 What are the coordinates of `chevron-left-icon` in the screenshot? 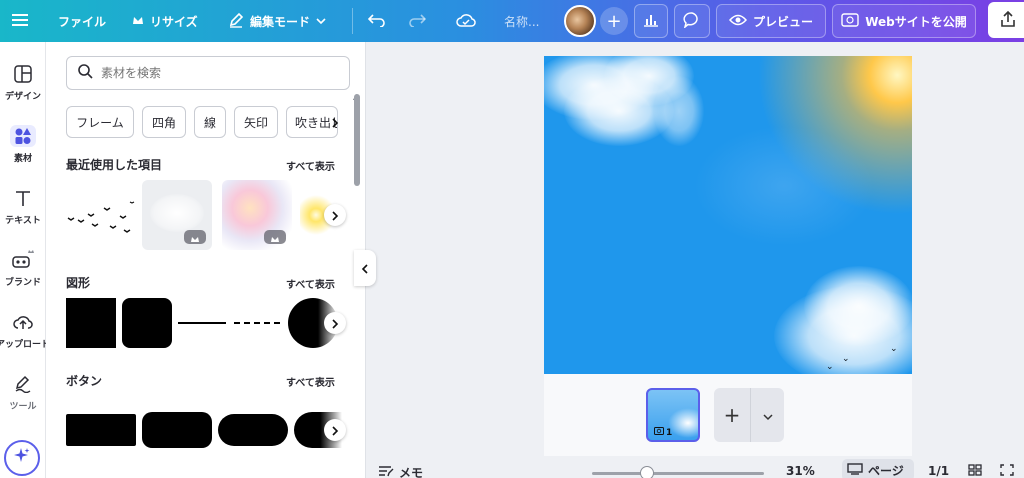 It's located at (365, 268).